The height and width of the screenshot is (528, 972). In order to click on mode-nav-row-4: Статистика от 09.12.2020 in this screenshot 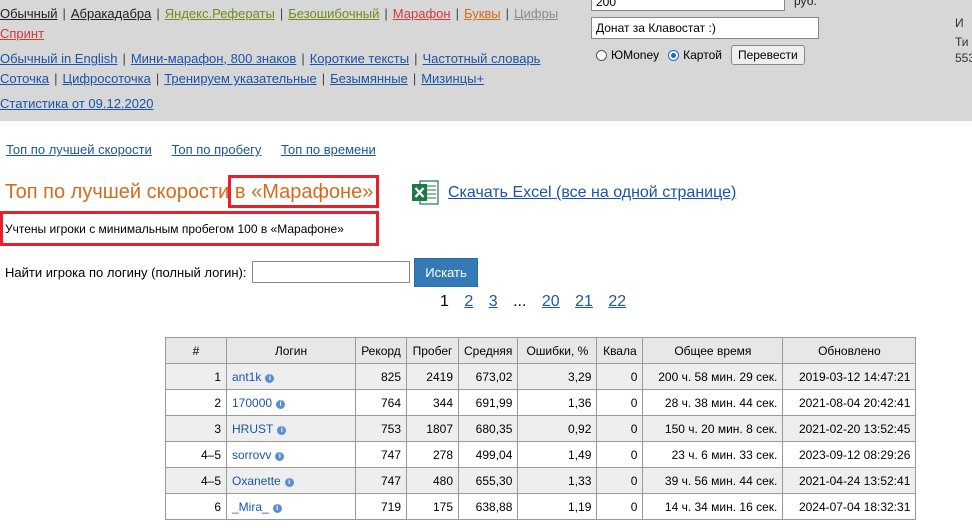, I will do `click(76, 104)`.